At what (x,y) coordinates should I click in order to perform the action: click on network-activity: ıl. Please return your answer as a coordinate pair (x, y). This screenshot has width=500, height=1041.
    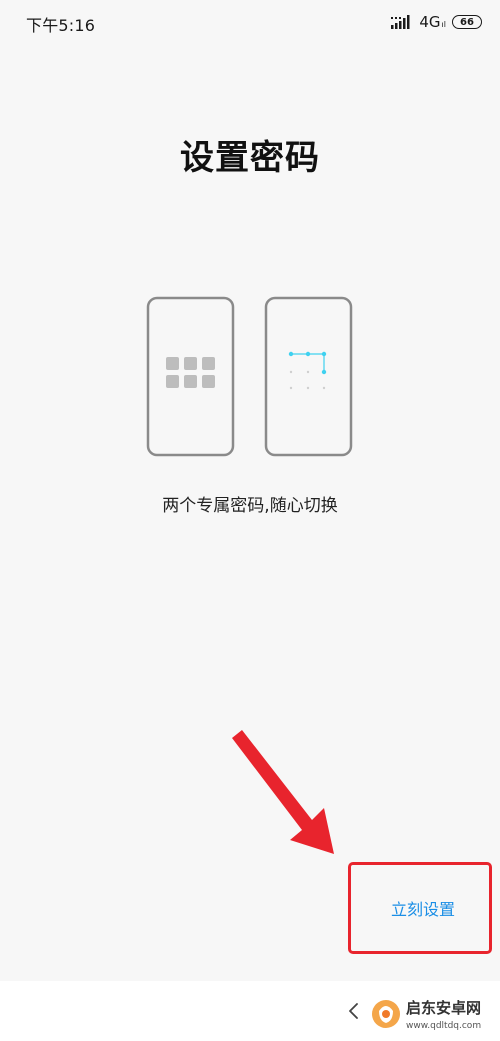
    Looking at the image, I should click on (443, 24).